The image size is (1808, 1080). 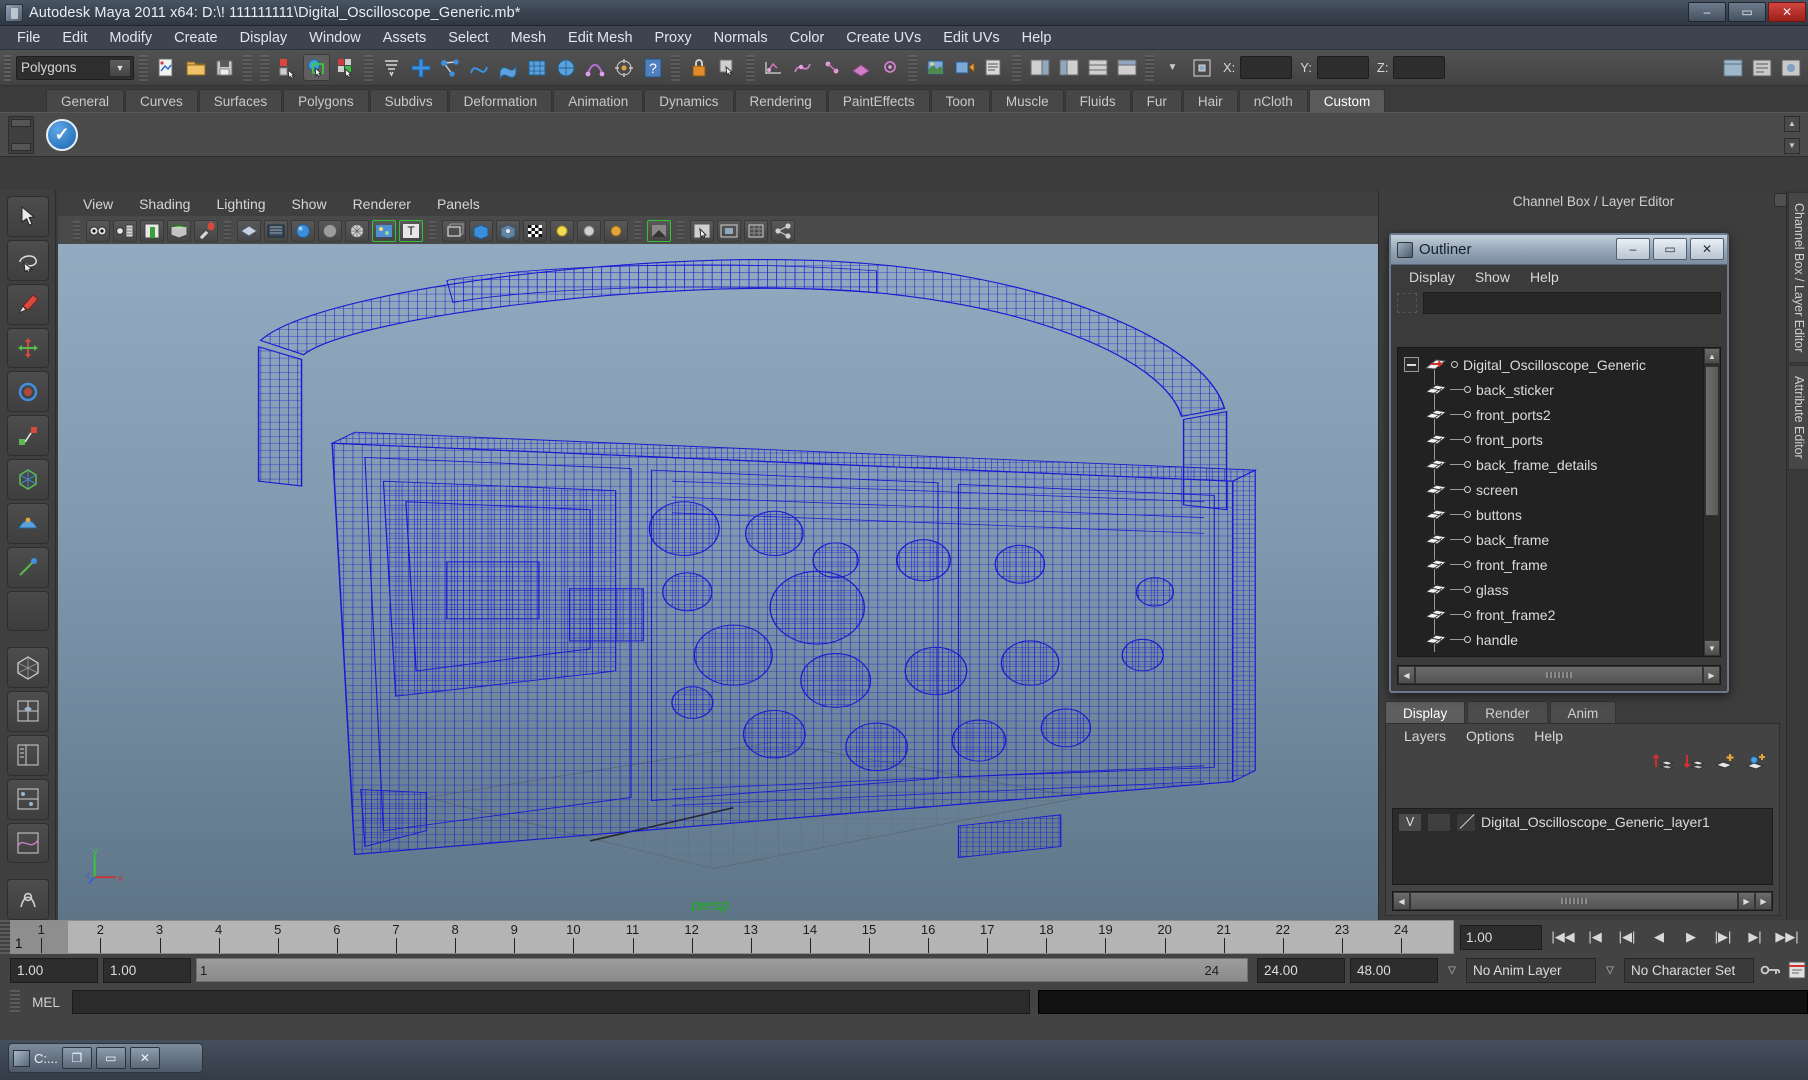 What do you see at coordinates (673, 38) in the screenshot?
I see `menu-item-proxy: Proxy` at bounding box center [673, 38].